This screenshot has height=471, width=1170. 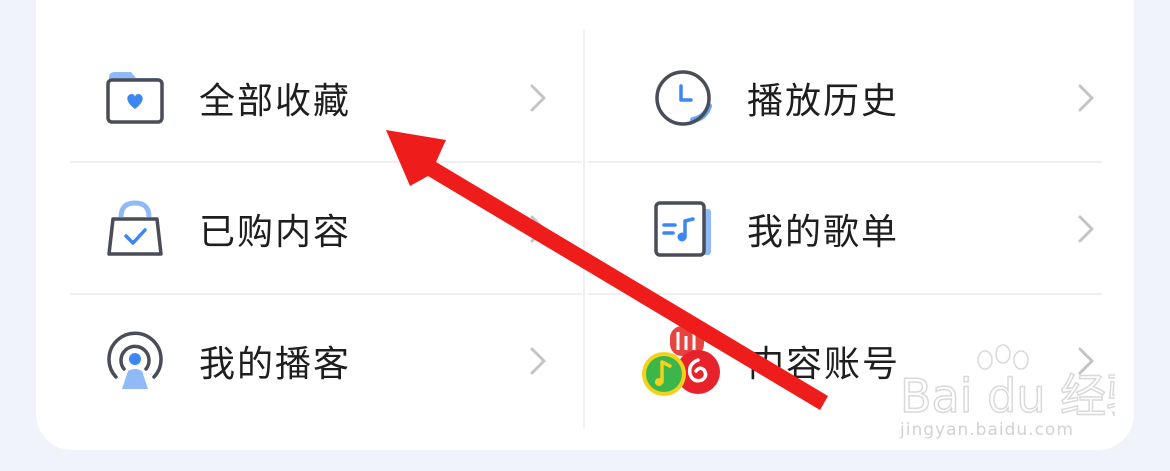 I want to click on shopping-bag-check-icon, so click(x=135, y=228).